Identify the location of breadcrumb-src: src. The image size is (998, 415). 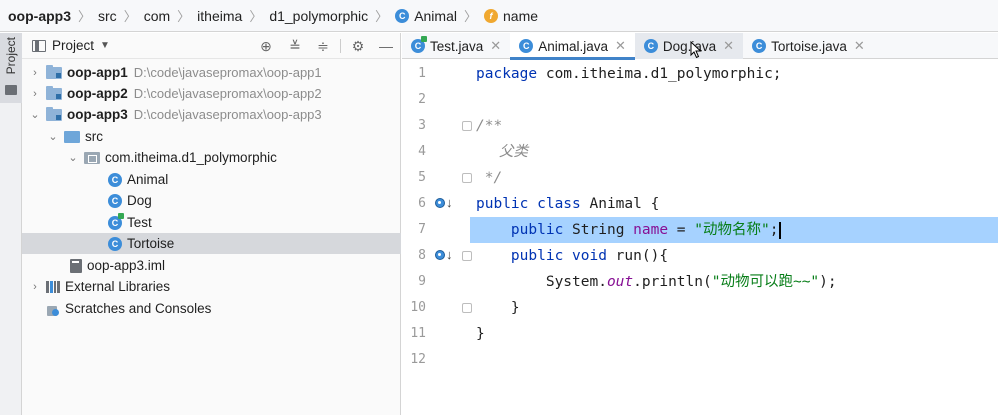
(107, 16).